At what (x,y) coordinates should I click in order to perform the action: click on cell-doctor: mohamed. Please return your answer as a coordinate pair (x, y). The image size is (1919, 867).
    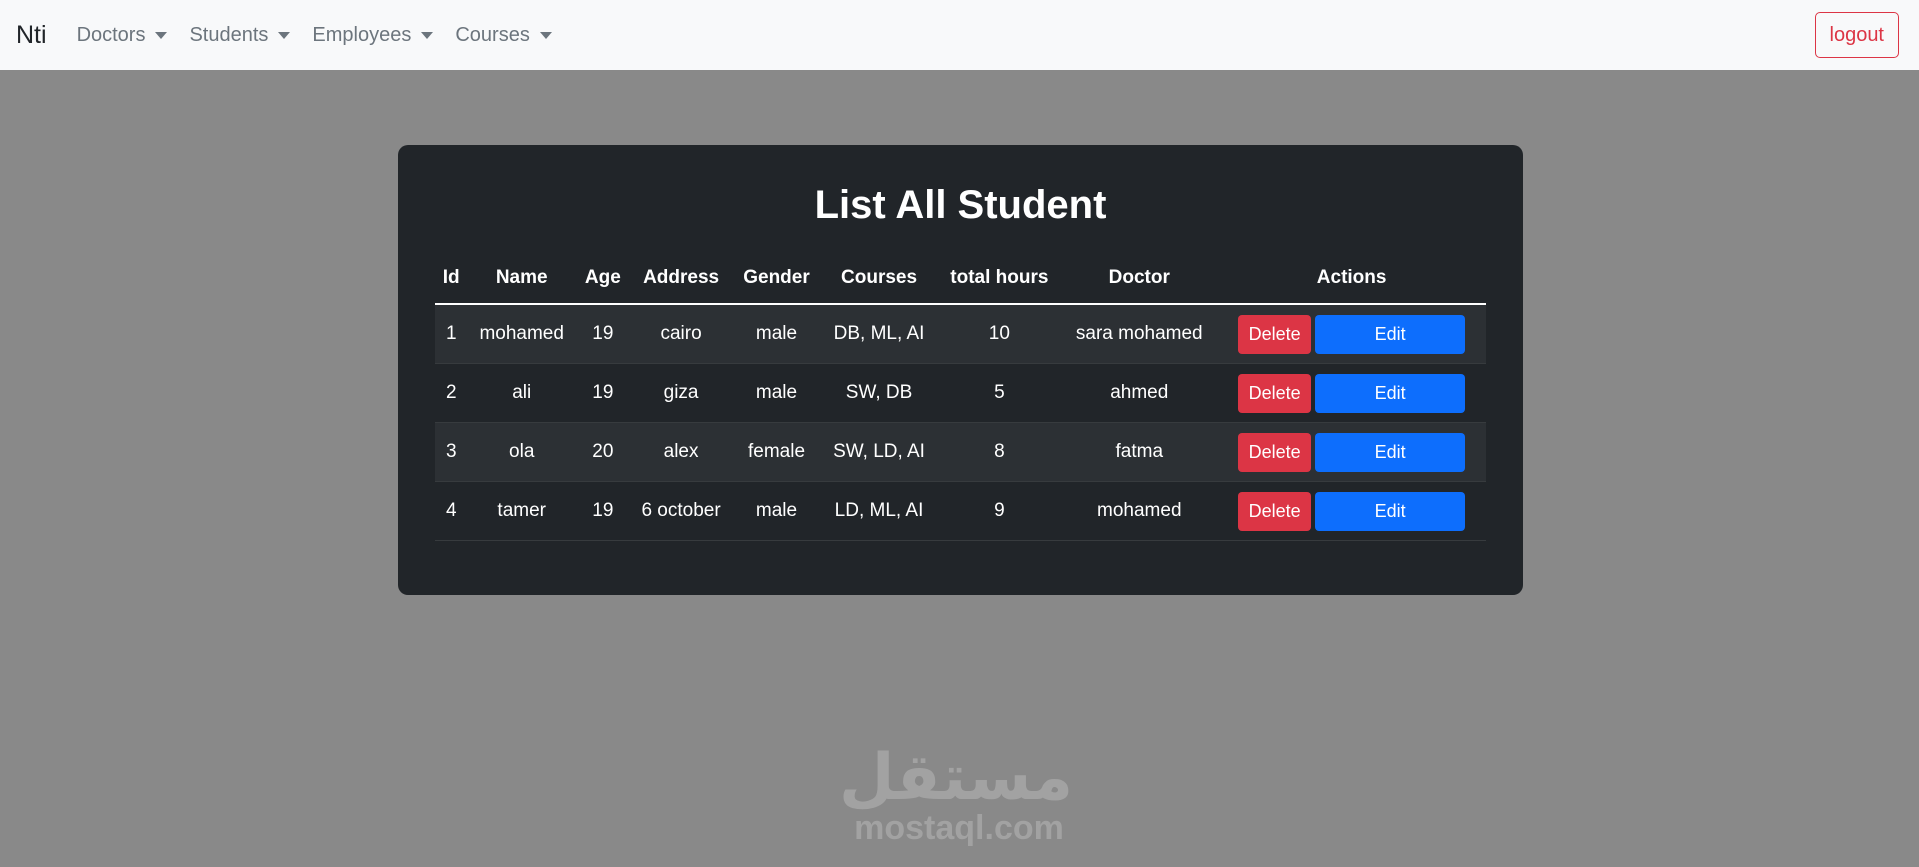
    Looking at the image, I should click on (1139, 511).